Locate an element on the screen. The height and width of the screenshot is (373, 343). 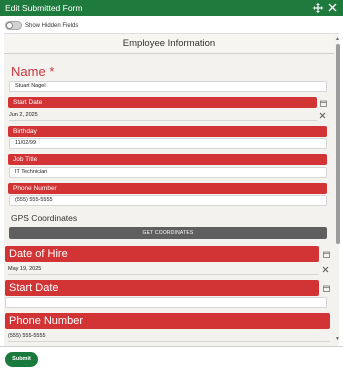
name-label-text: Name is located at coordinates (28, 71).